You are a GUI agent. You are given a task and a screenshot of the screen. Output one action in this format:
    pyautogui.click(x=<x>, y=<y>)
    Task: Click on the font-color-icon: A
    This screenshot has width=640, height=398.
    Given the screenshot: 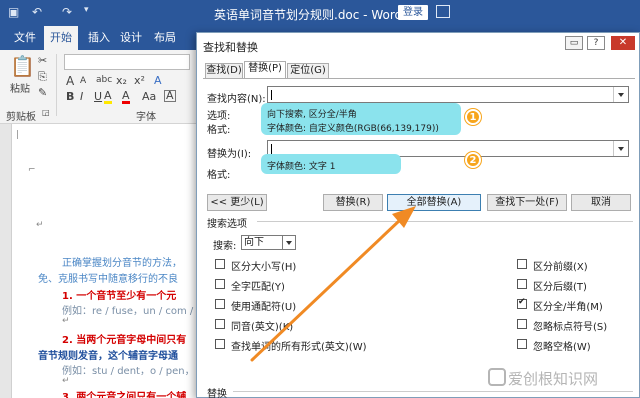 What is the action you would take?
    pyautogui.click(x=126, y=97)
    